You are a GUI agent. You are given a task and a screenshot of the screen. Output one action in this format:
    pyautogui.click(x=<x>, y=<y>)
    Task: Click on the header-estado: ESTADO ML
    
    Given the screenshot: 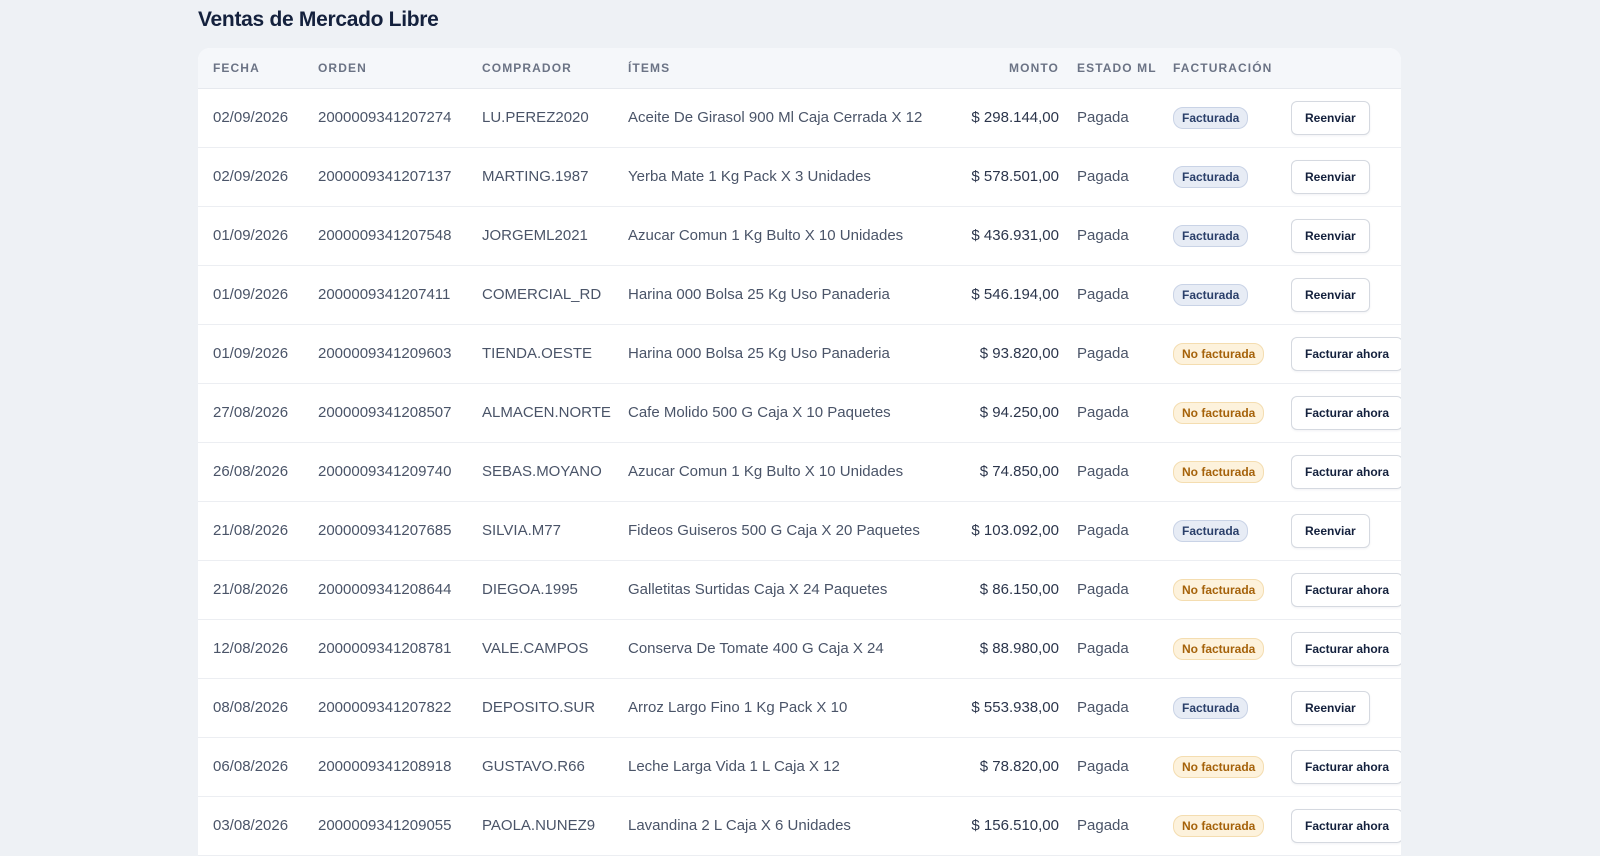 What is the action you would take?
    pyautogui.click(x=1116, y=68)
    